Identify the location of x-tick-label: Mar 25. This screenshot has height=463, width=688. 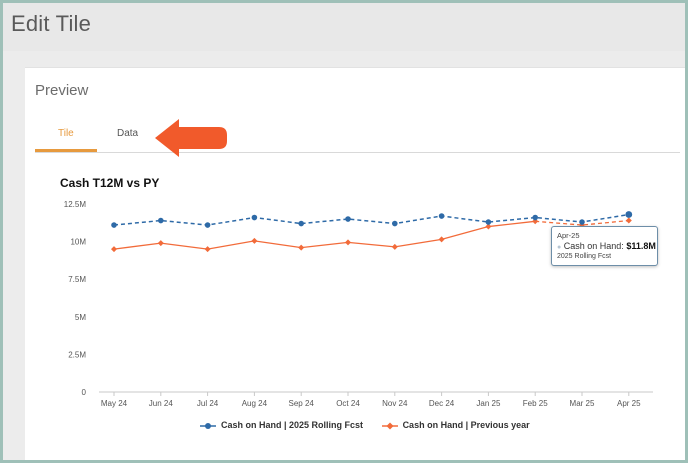
(582, 403).